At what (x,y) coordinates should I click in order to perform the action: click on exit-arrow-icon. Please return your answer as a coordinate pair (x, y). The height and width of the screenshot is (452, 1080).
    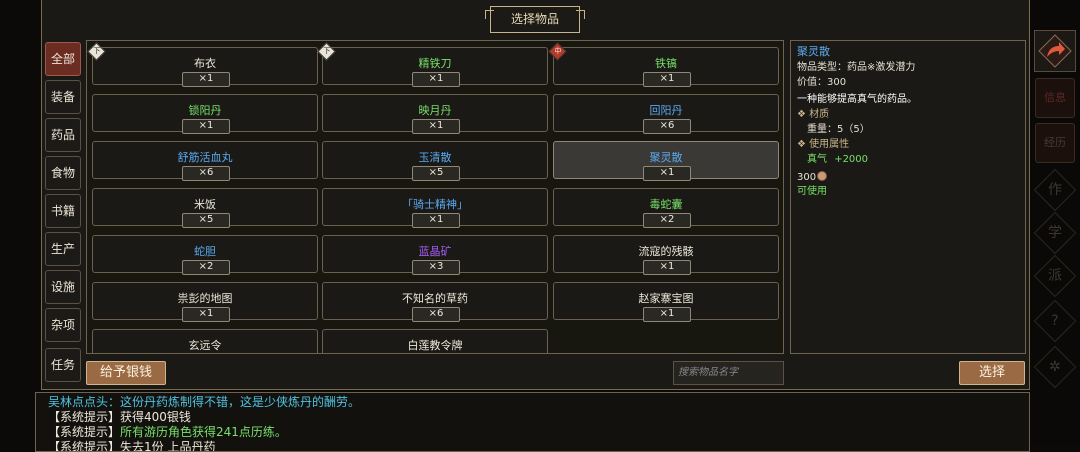
    Looking at the image, I should click on (1055, 51).